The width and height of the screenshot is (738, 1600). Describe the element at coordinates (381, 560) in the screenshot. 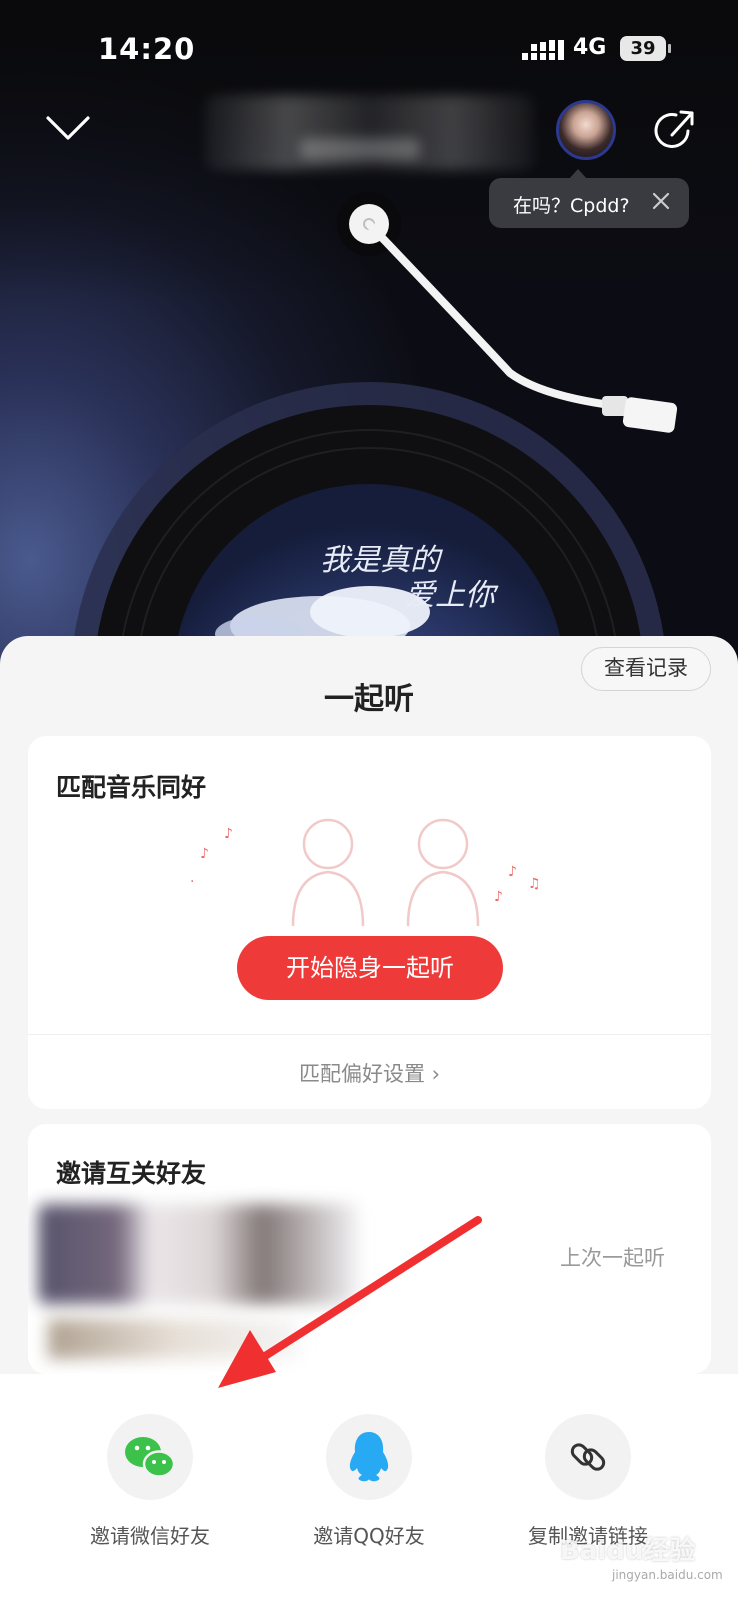

I see `album-text-line1: 我是真的` at that location.